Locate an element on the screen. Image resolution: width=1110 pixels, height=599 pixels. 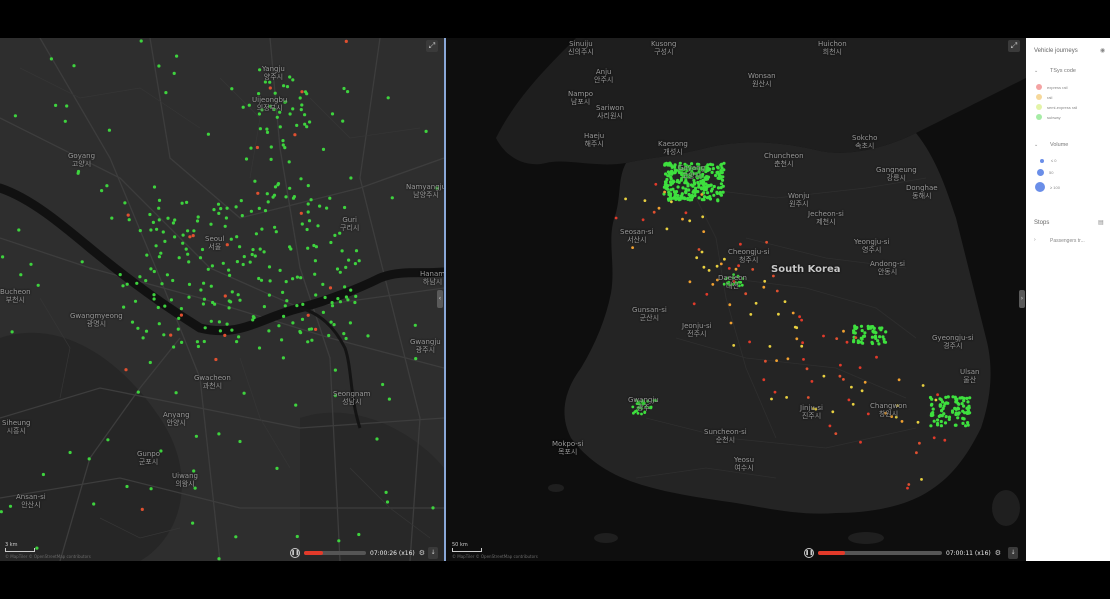
collapse-tab-left: ‹ is located at coordinates (440, 299).